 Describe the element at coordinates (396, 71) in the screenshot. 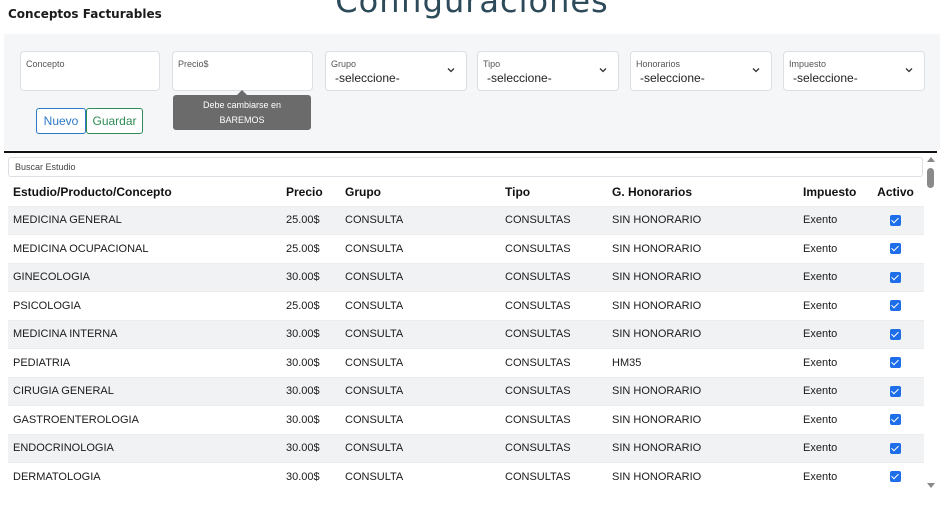

I see `grupo-select: Grupo -seleccione-` at that location.